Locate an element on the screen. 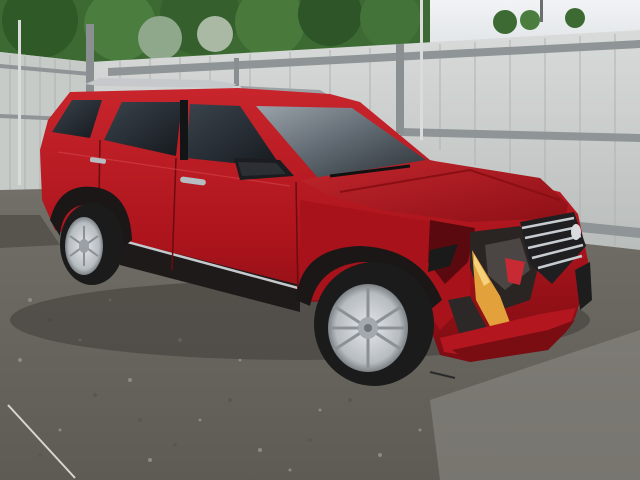  grille-emblem is located at coordinates (576, 232).